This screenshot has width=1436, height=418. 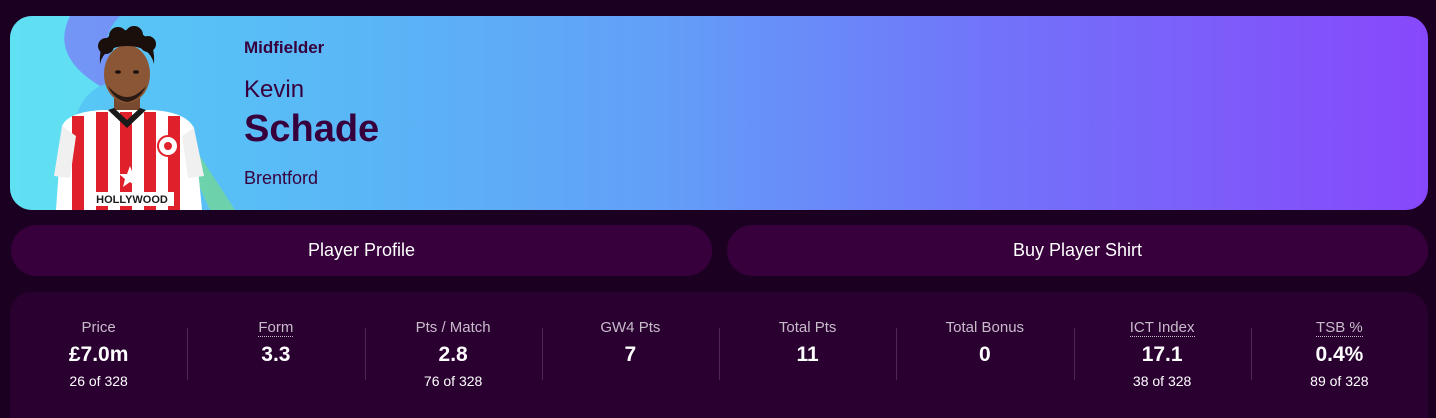 What do you see at coordinates (985, 327) in the screenshot?
I see `stat-label: Total Bonus` at bounding box center [985, 327].